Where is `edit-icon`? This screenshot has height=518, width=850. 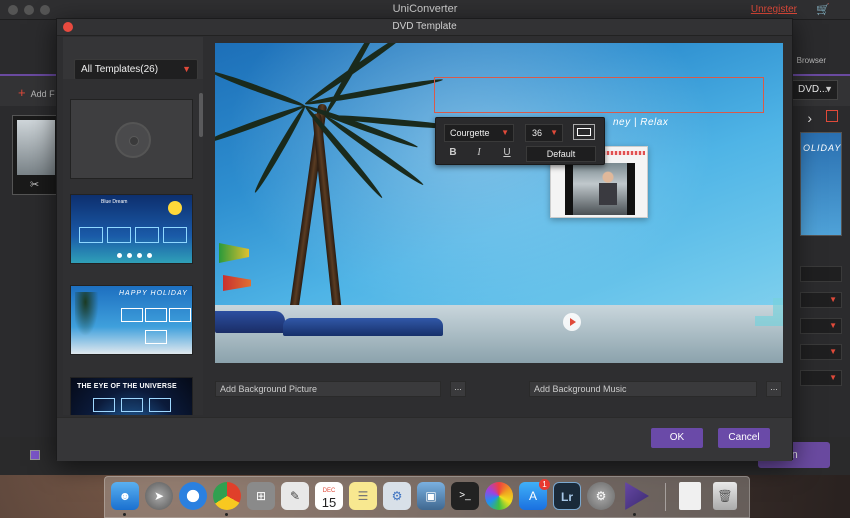
edit-icon is located at coordinates (832, 116).